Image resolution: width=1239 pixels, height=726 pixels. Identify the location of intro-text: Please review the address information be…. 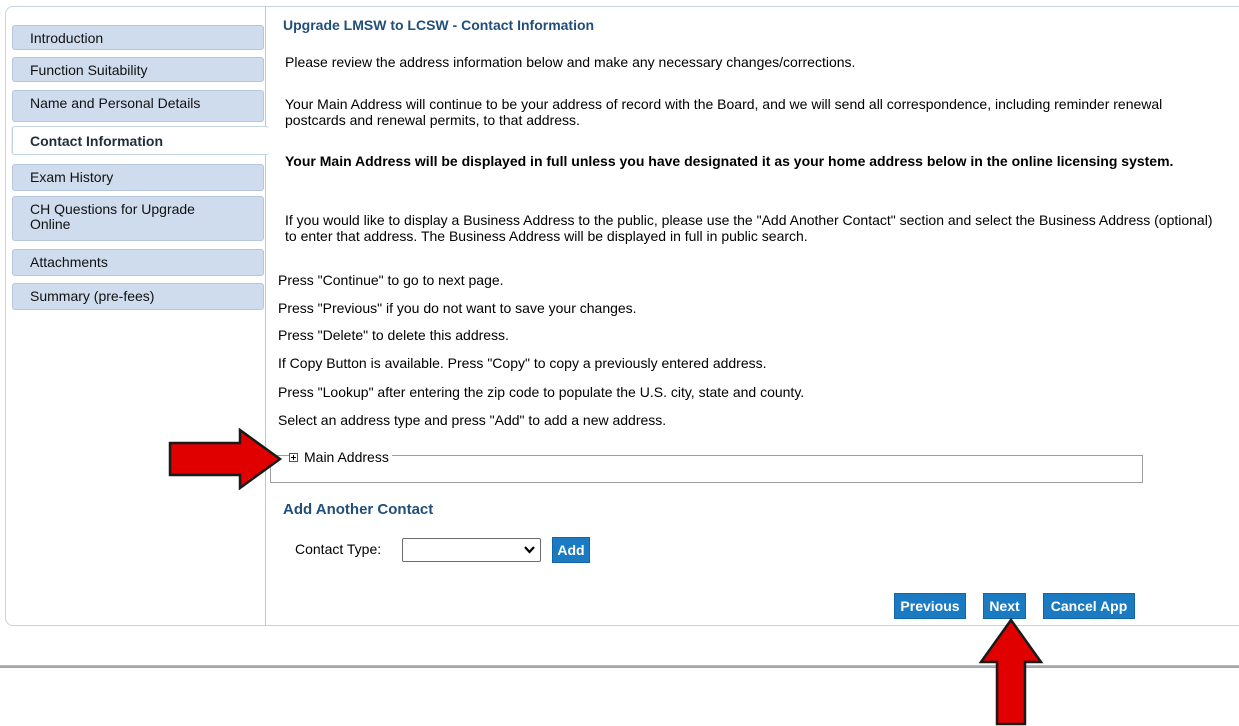
(570, 62).